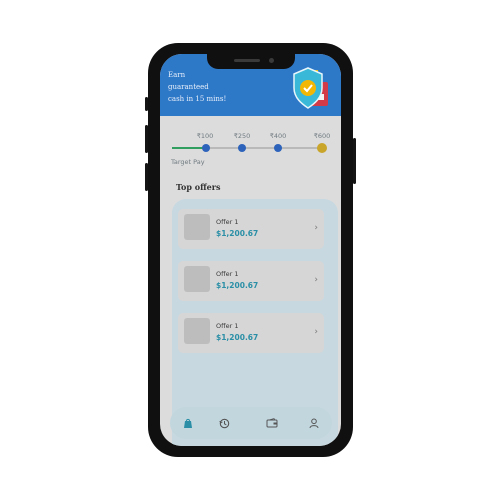 The image size is (500, 500). I want to click on wallet-icon, so click(272, 423).